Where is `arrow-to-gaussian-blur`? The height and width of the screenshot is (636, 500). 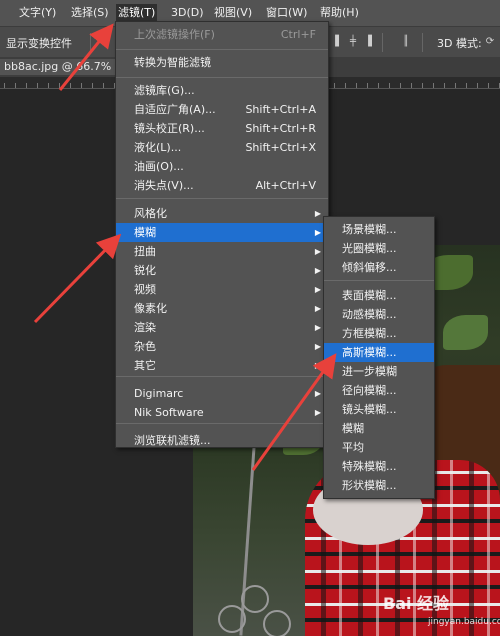
arrow-to-gaussian-blur is located at coordinates (294, 412).